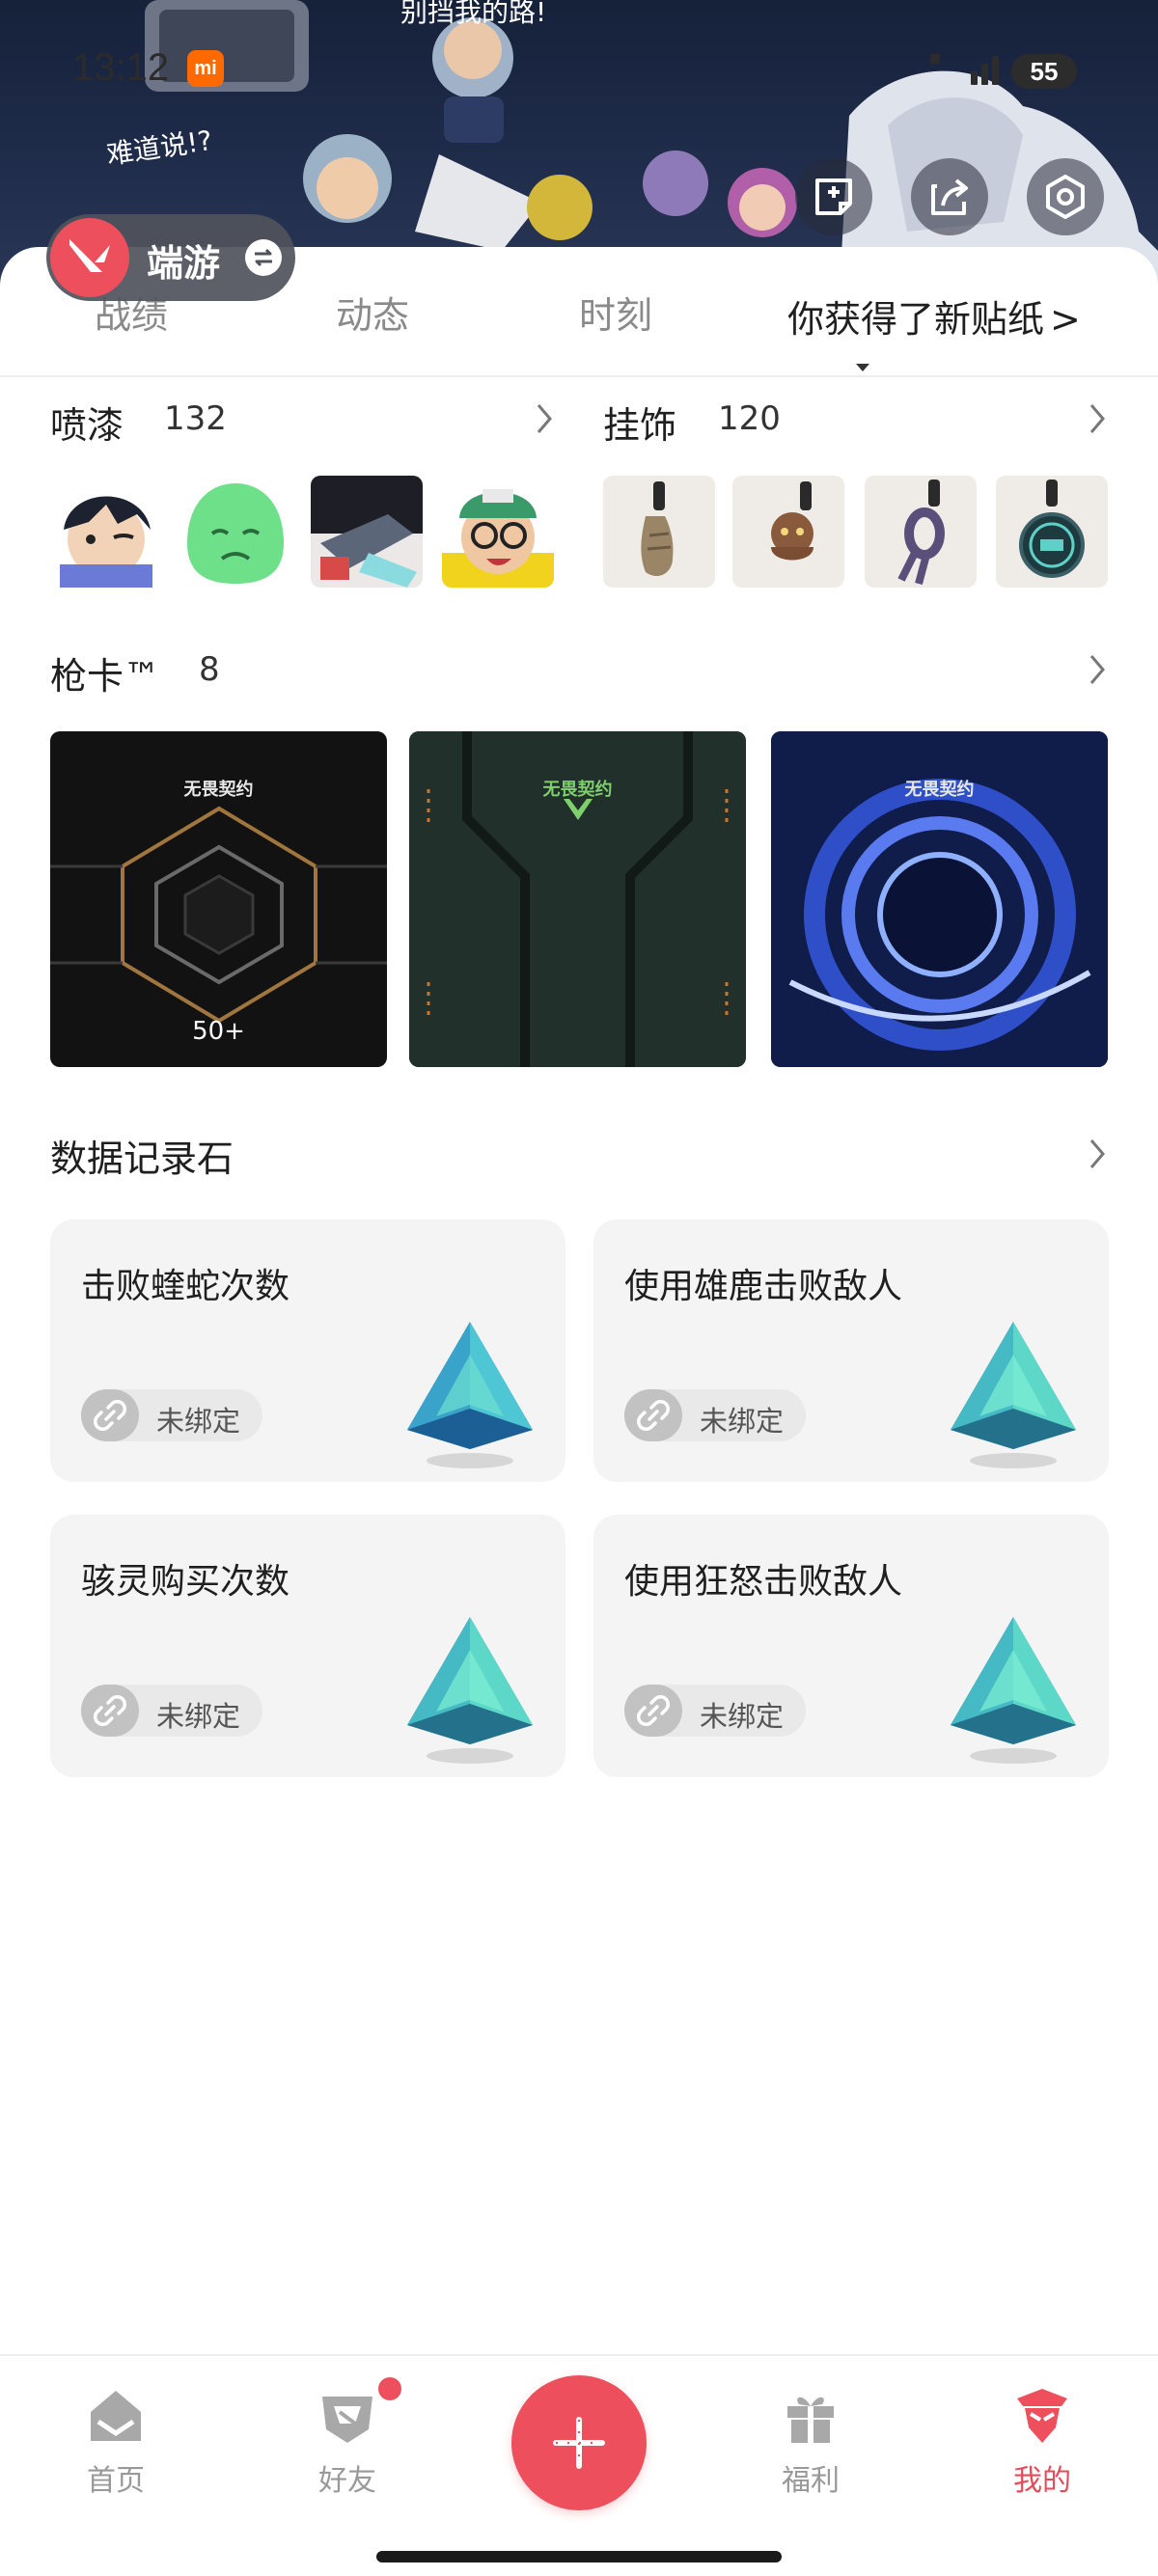 The width and height of the screenshot is (1158, 2576). Describe the element at coordinates (763, 1286) in the screenshot. I see `stone-title: 使用雄鹿击败敌人` at that location.